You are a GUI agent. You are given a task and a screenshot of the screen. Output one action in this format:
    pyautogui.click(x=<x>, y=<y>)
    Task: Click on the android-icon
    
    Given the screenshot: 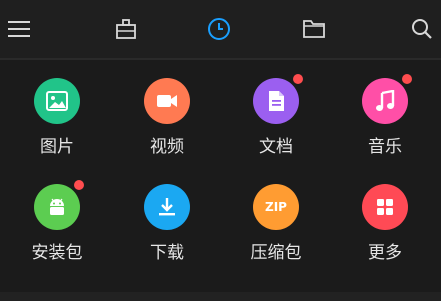 What is the action you would take?
    pyautogui.click(x=59, y=205)
    